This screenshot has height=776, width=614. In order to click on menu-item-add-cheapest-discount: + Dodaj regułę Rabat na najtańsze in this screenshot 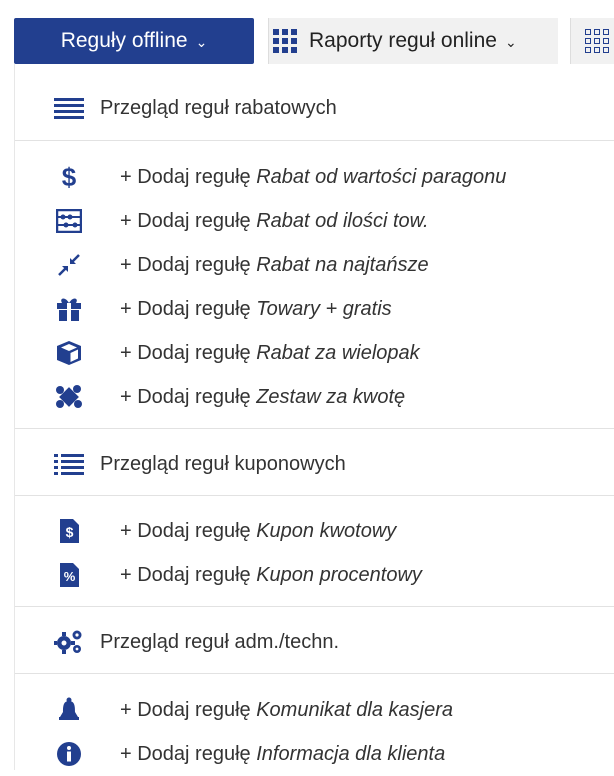, I will do `click(314, 265)`.